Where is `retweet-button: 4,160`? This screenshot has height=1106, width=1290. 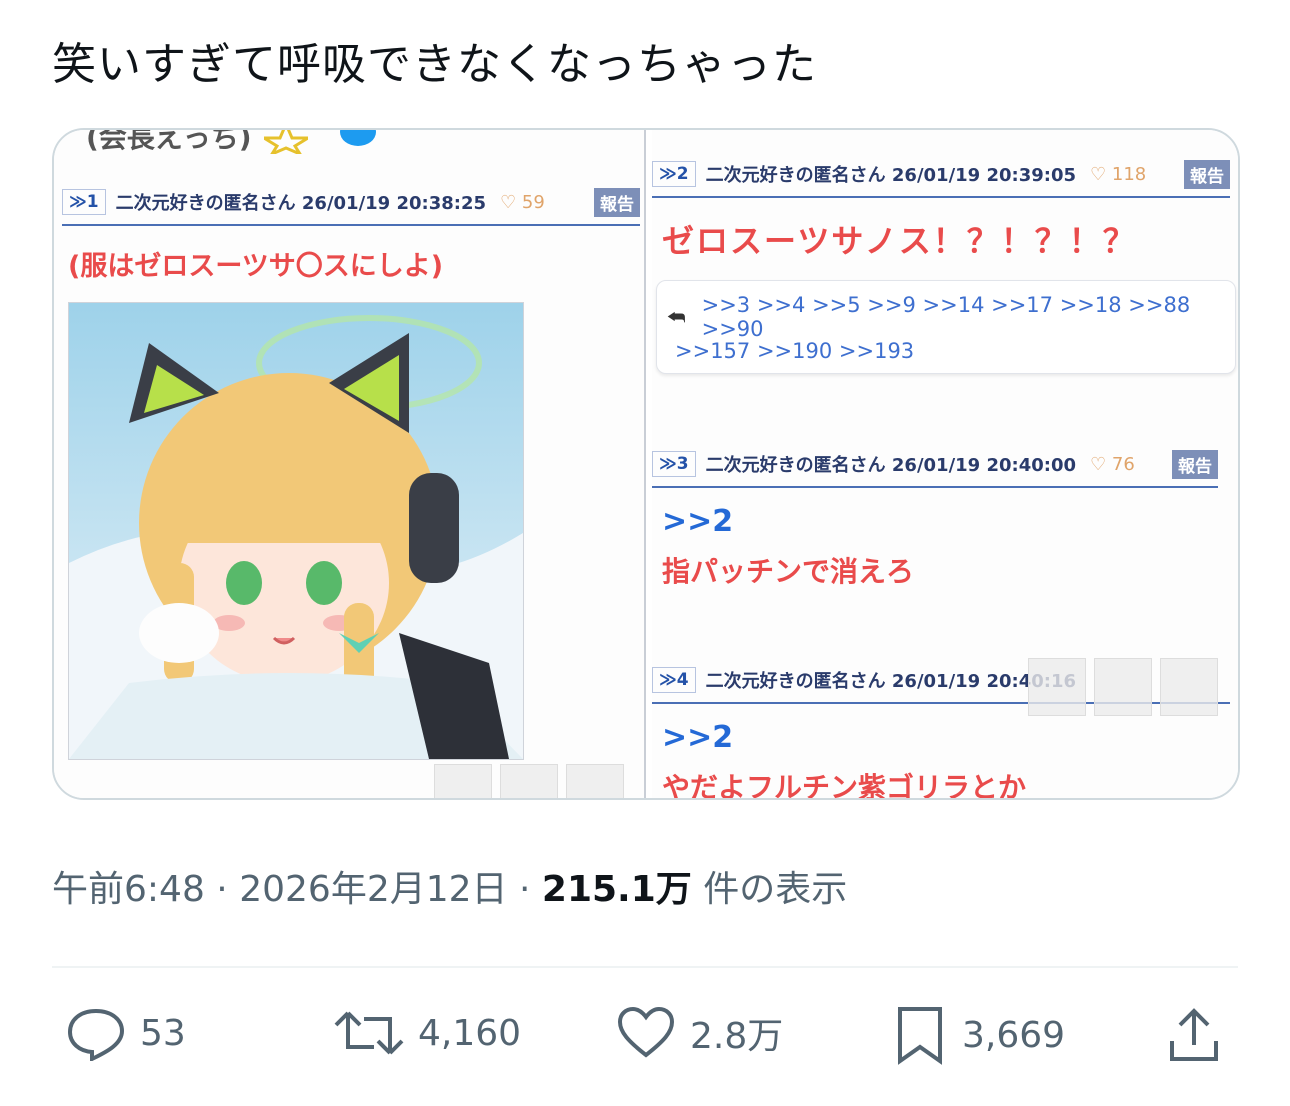
retweet-button: 4,160 is located at coordinates (427, 1033).